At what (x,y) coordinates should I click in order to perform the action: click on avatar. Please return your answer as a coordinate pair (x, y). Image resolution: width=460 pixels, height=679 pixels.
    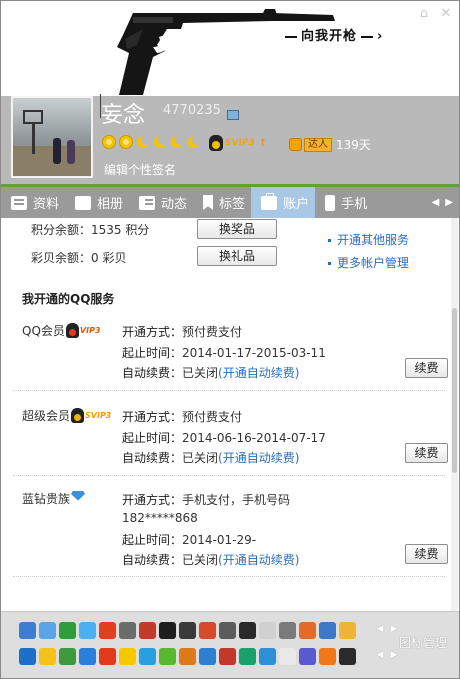
    Looking at the image, I should click on (52, 137).